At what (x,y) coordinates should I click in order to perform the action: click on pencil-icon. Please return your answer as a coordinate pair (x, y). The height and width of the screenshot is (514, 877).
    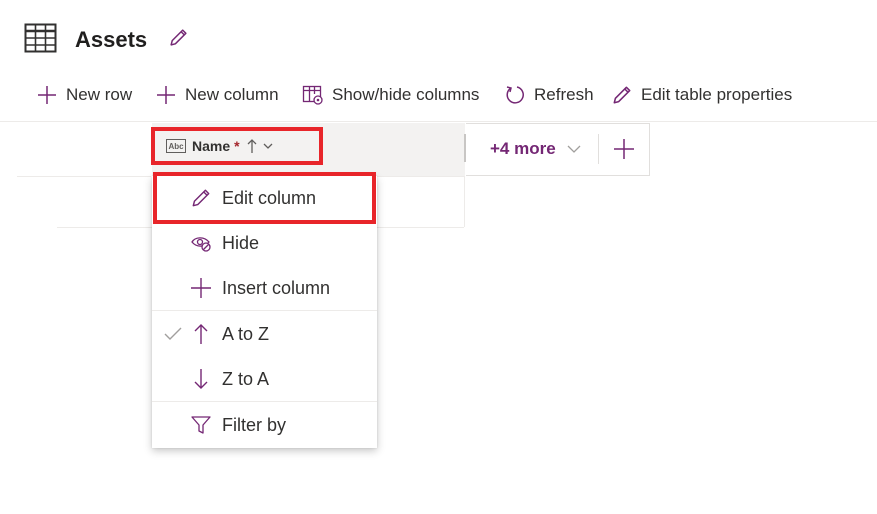
    Looking at the image, I should click on (622, 95).